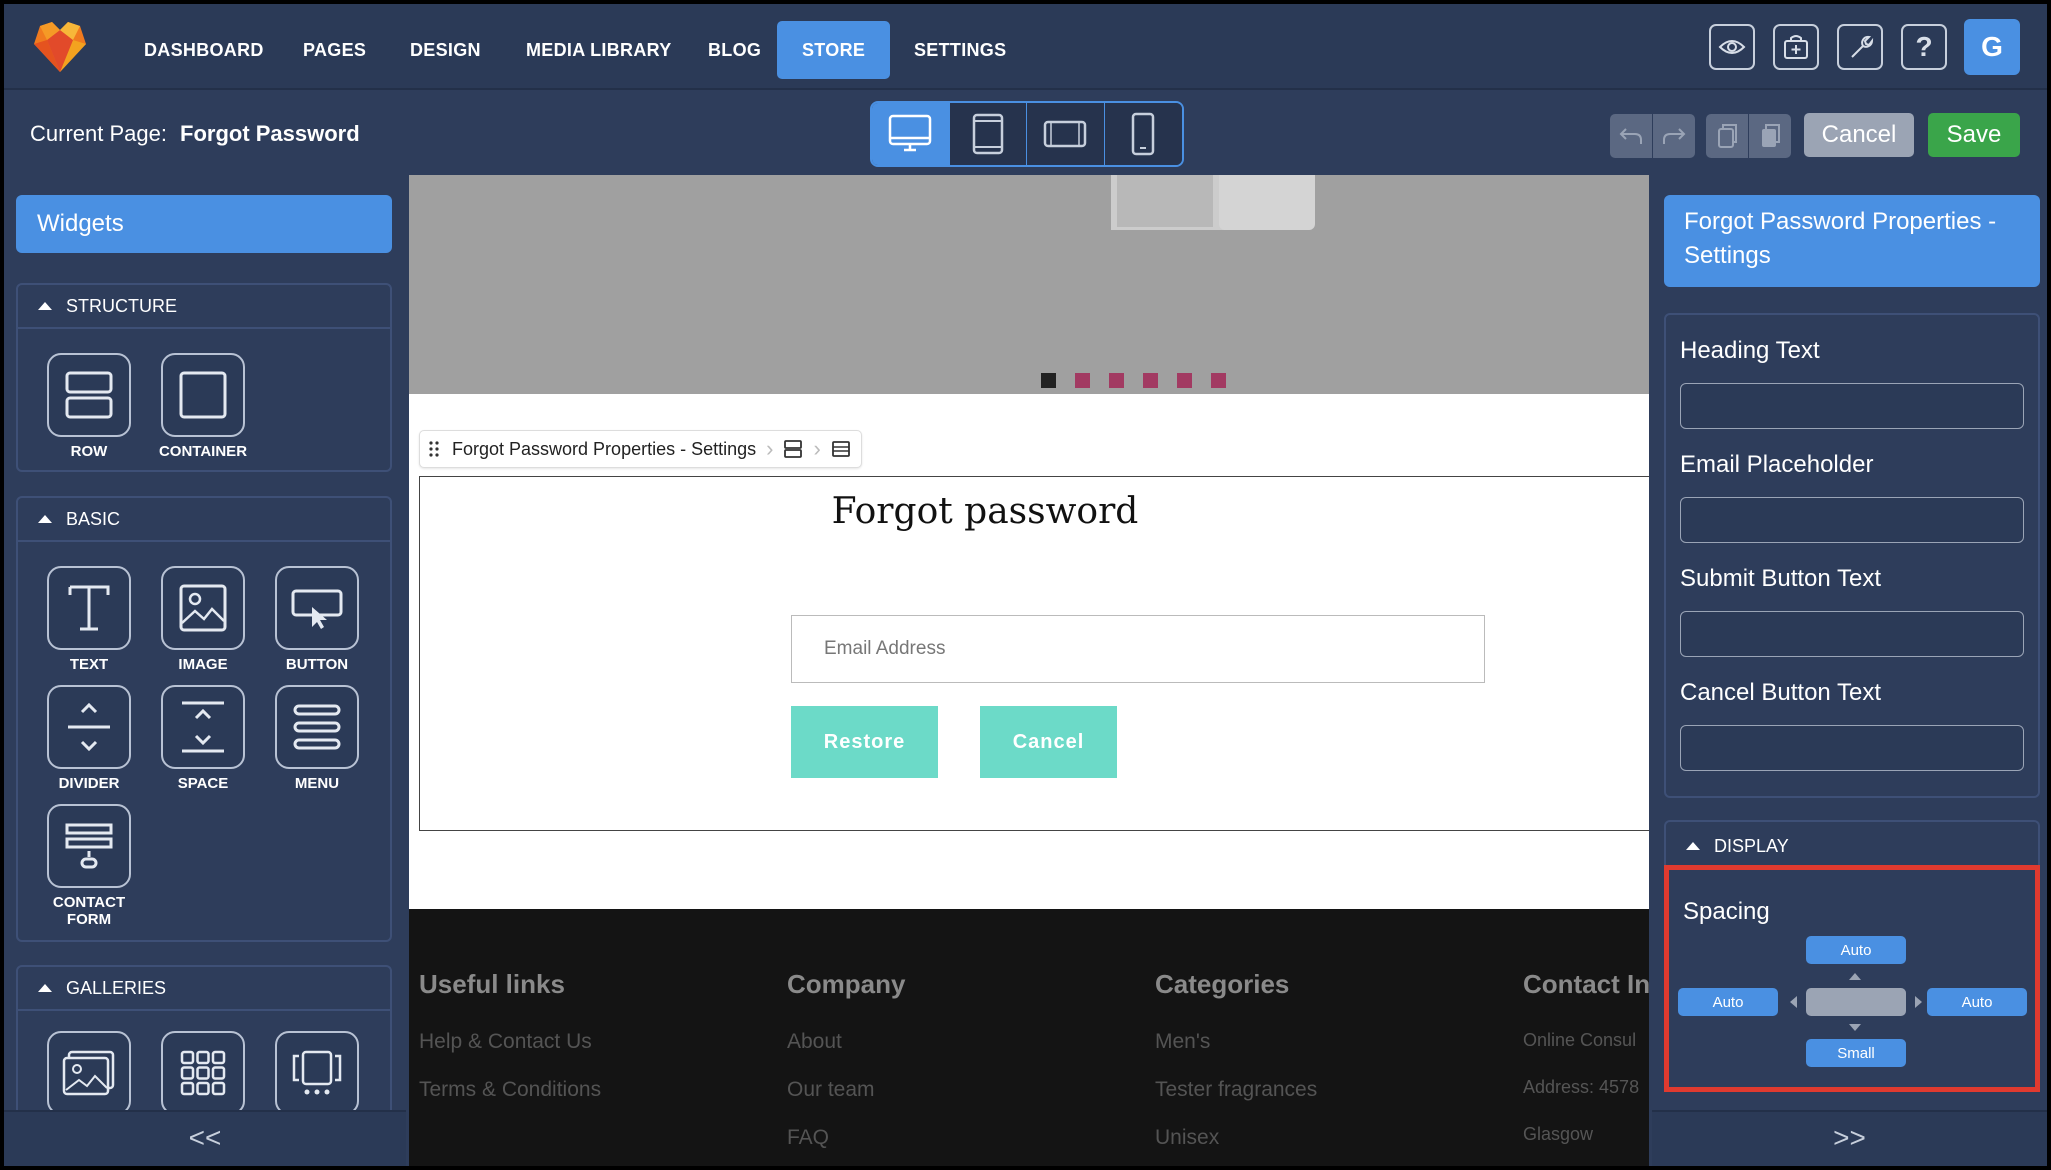 The image size is (2051, 1170). I want to click on paste-icon, so click(1770, 136).